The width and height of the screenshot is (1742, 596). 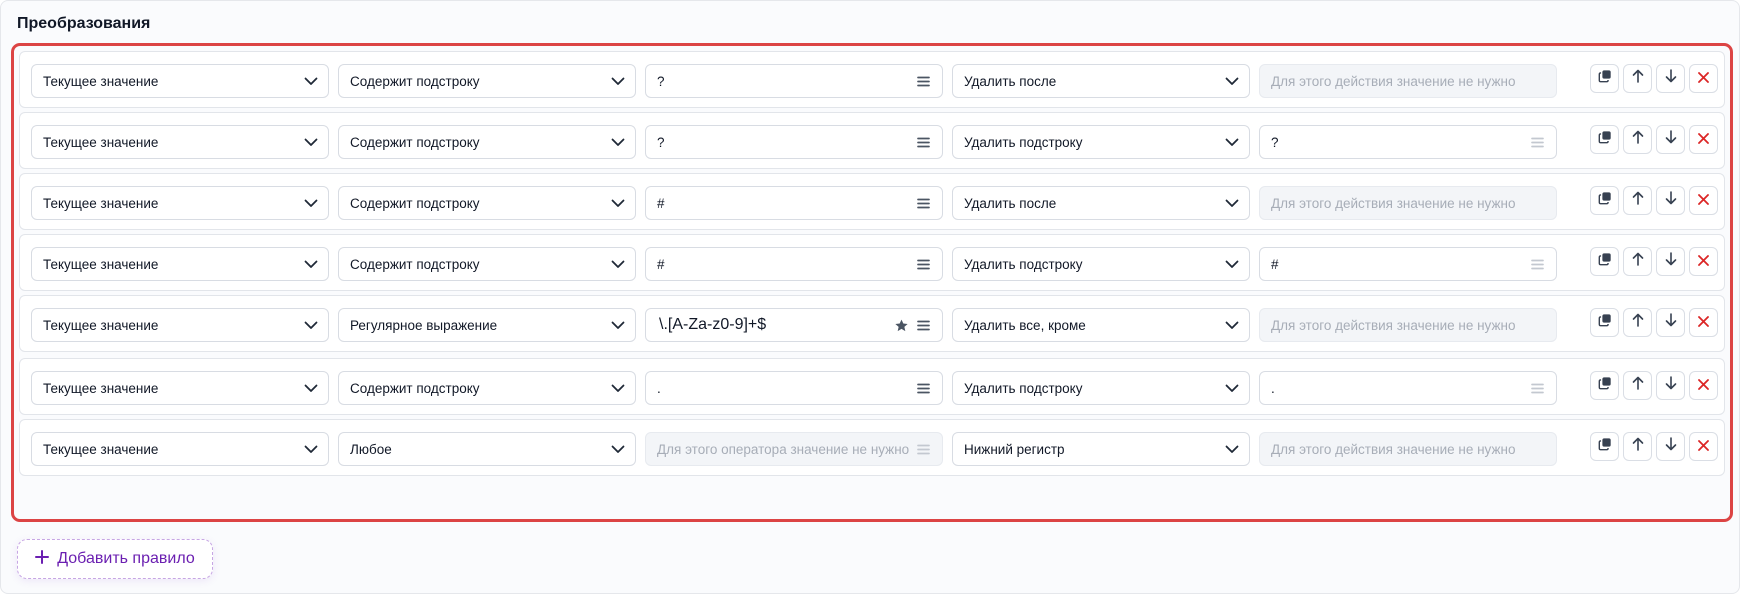 What do you see at coordinates (1101, 449) in the screenshot?
I see `action-select: Нижний регистр` at bounding box center [1101, 449].